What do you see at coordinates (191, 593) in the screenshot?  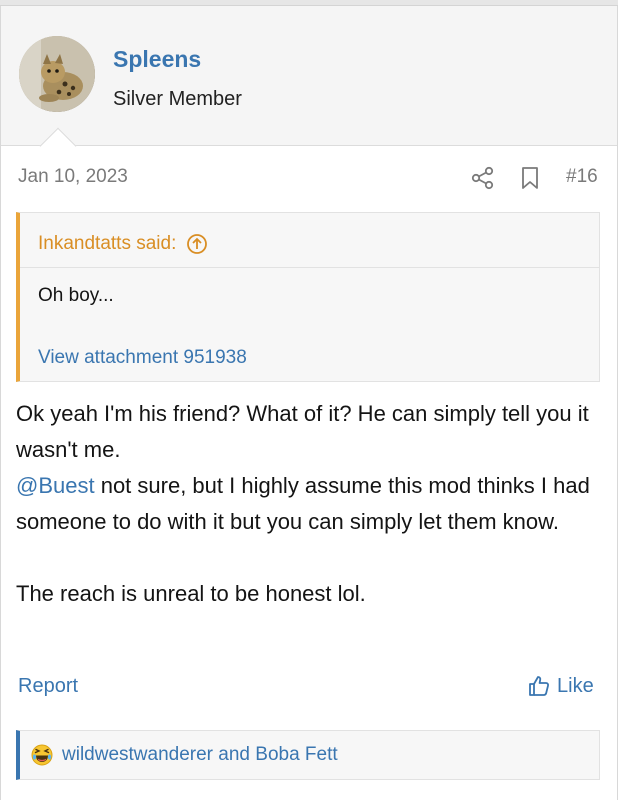 I see `message-line: The reach is unreal to be honest lol.` at bounding box center [191, 593].